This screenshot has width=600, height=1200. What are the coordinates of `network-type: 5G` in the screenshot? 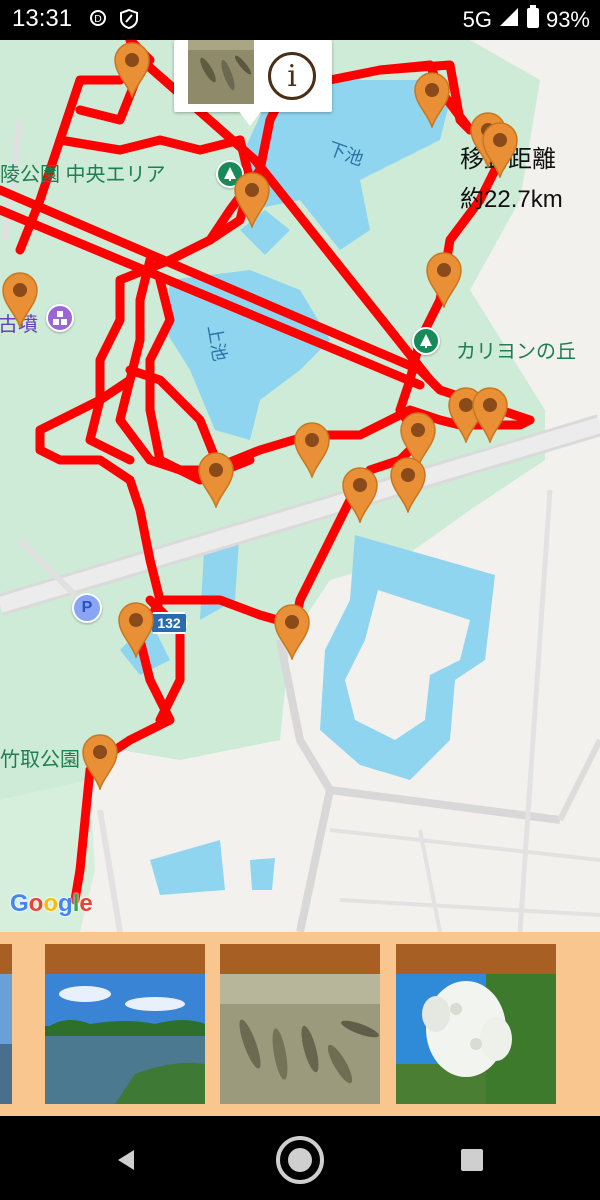 It's located at (477, 19).